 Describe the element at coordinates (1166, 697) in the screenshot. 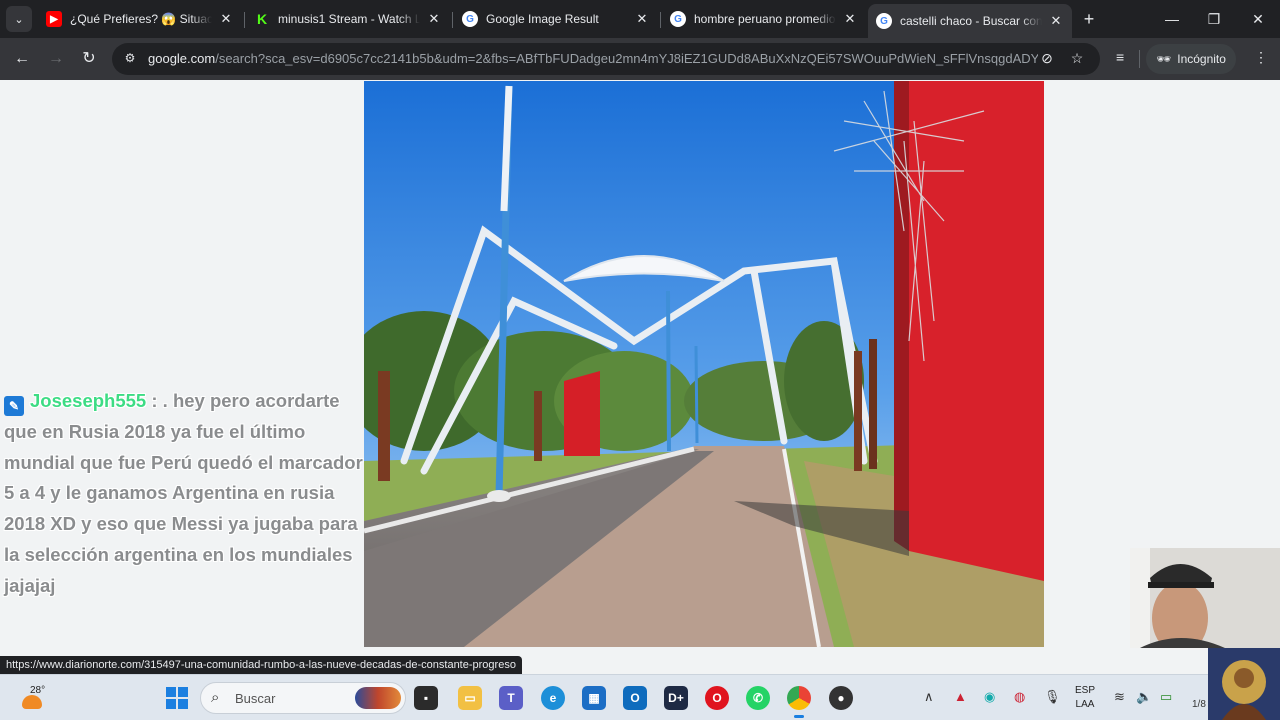

I see `battery-icon: ▭` at that location.